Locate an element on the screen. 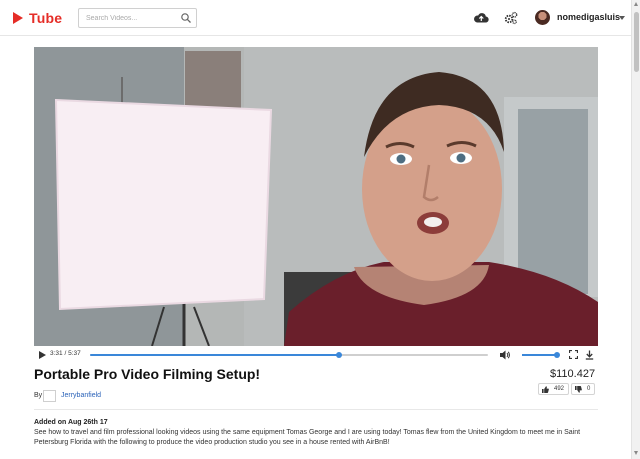 This screenshot has height=459, width=640. added-date: Added on Aug 26th 17 is located at coordinates (71, 422).